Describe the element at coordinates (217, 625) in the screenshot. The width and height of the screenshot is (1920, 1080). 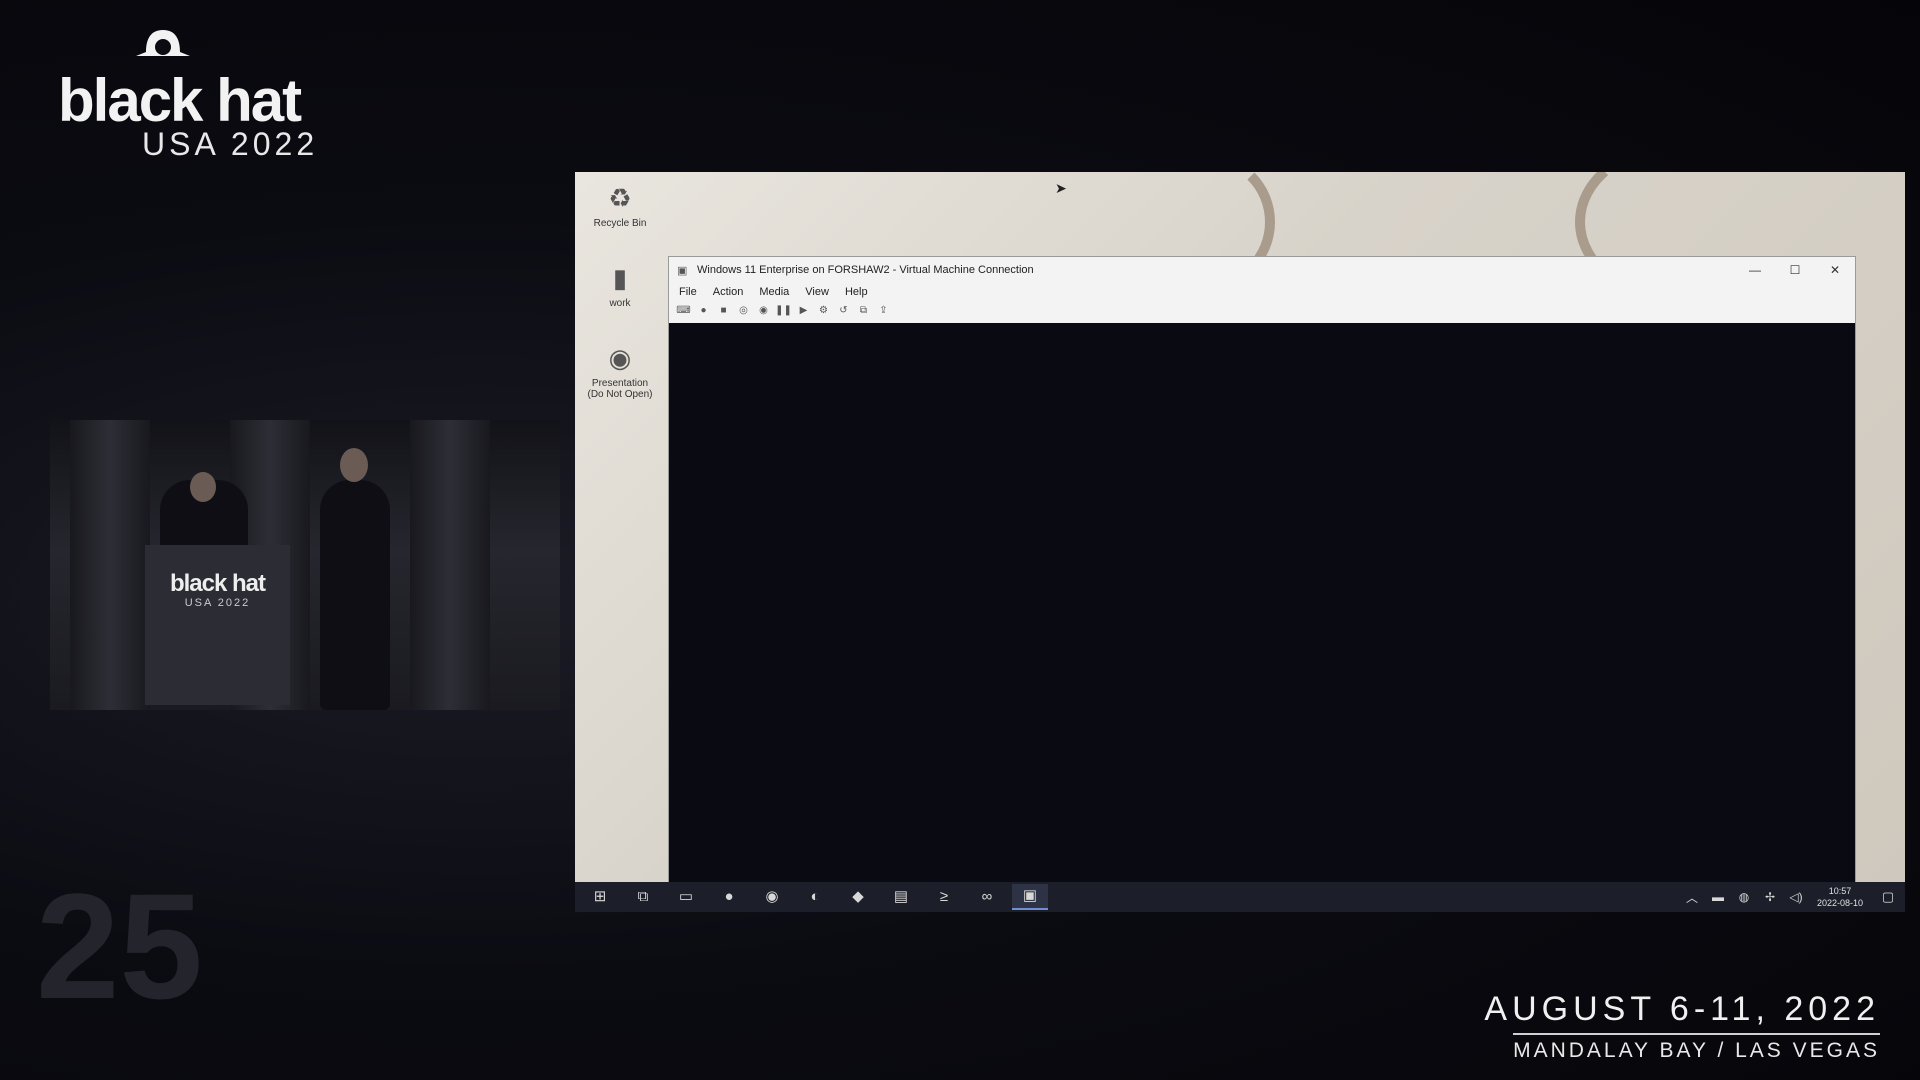
I see `podium: black hat USA 2022` at that location.